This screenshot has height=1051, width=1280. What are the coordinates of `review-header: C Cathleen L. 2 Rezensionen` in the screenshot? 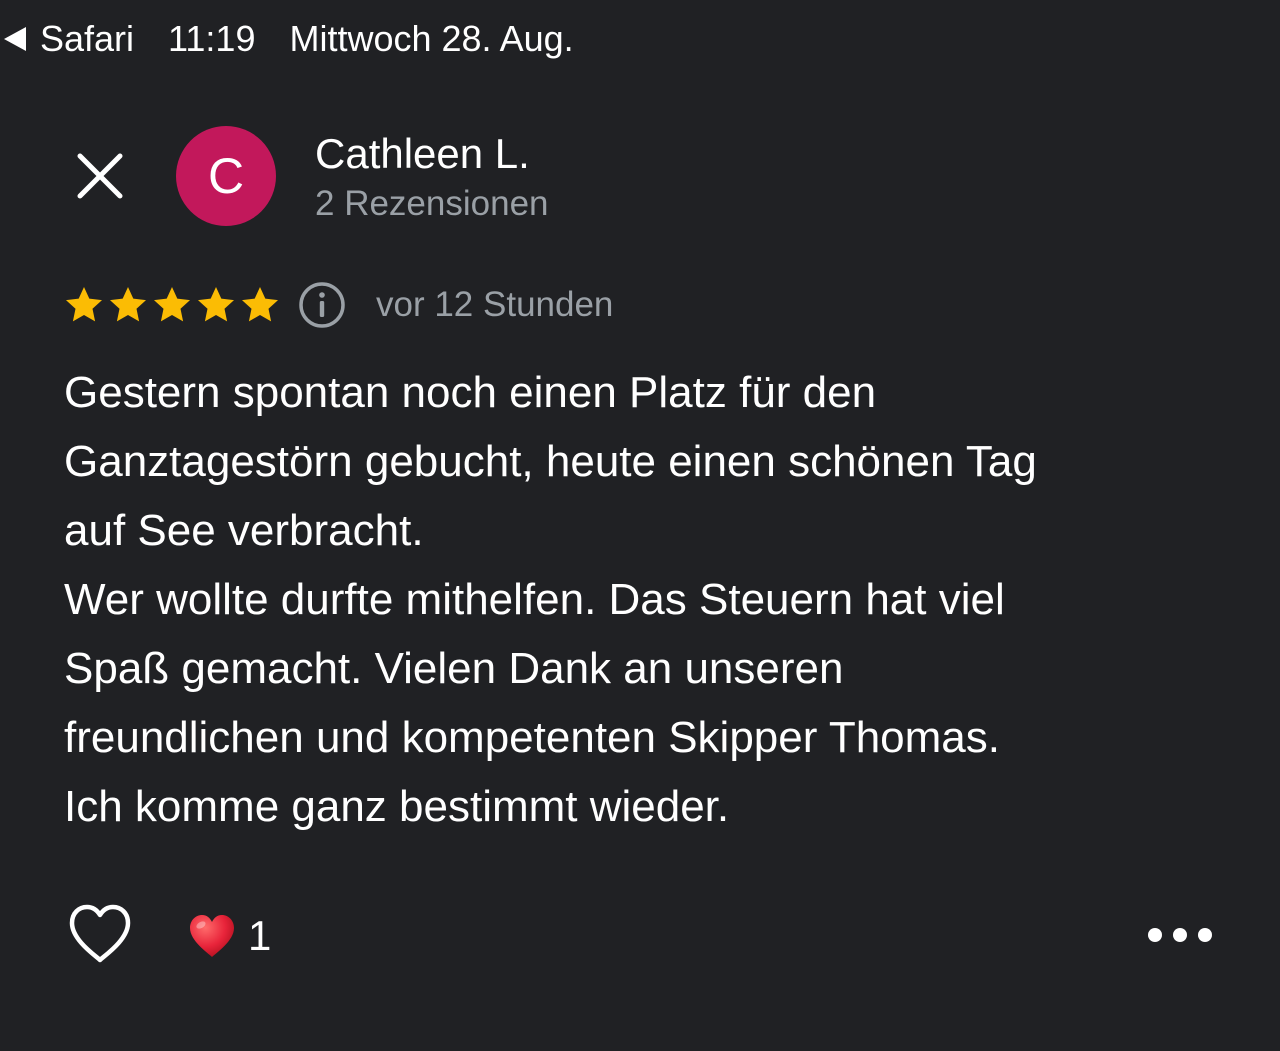 It's located at (640, 176).